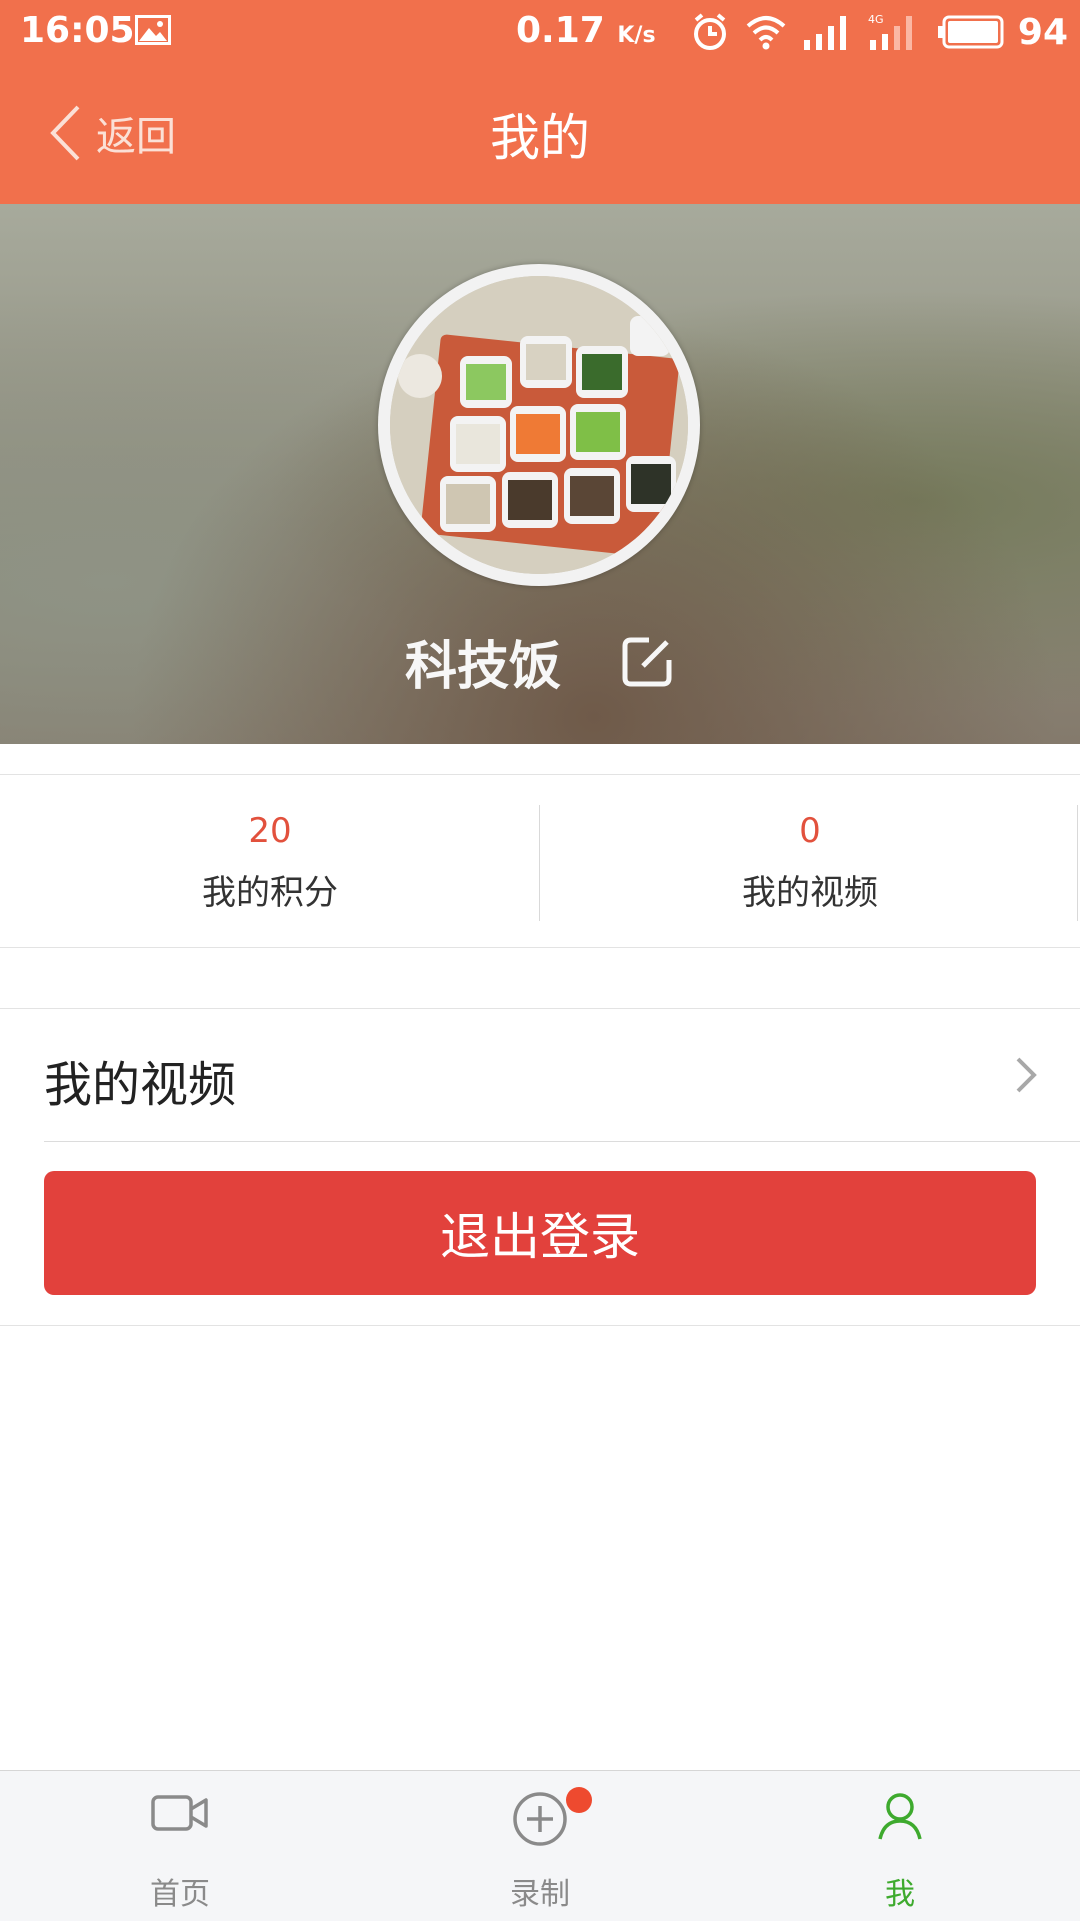 The image size is (1080, 1921). I want to click on stats-panel: 20 我的积分 0 我的视频, so click(540, 861).